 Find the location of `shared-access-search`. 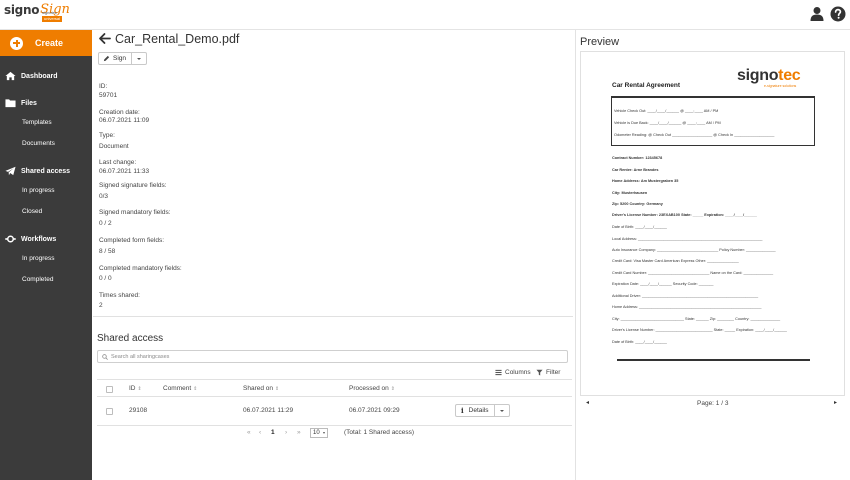

shared-access-search is located at coordinates (332, 356).